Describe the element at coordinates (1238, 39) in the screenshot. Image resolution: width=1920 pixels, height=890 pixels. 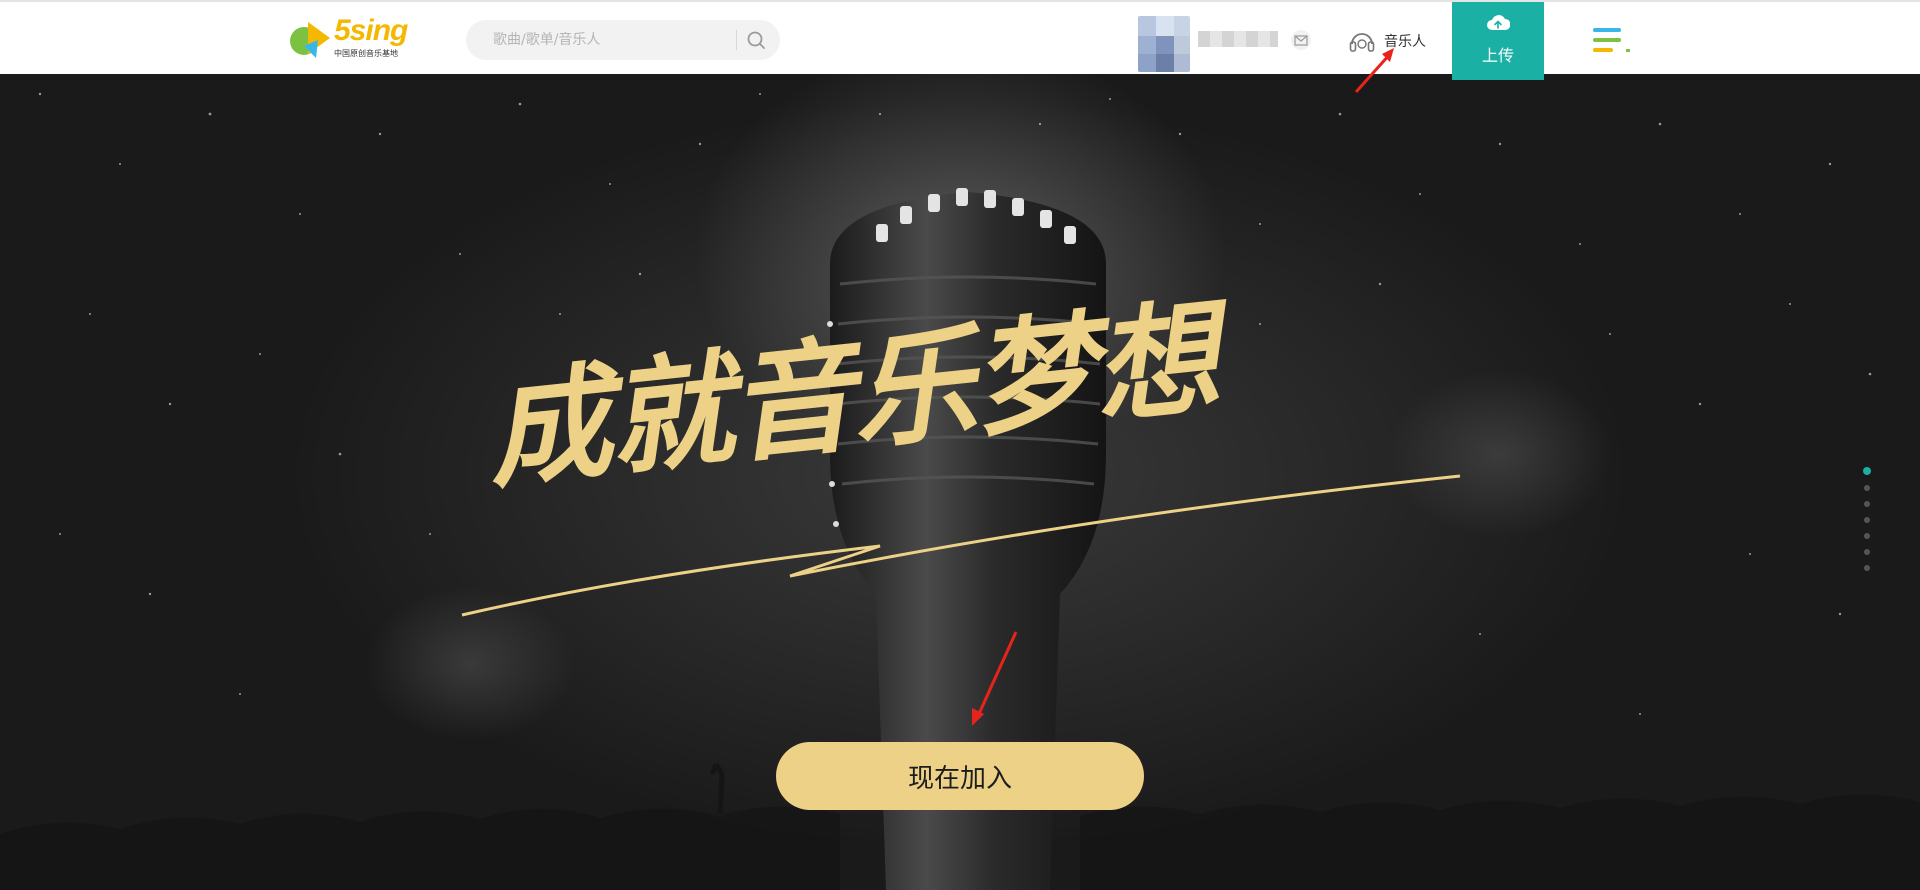
I see `username-blurred` at that location.